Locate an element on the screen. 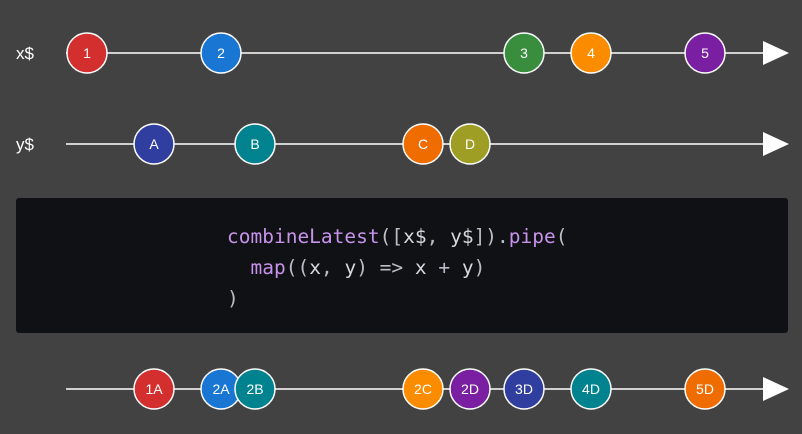 This screenshot has height=434, width=802. timeline-arrow-y is located at coordinates (776, 144).